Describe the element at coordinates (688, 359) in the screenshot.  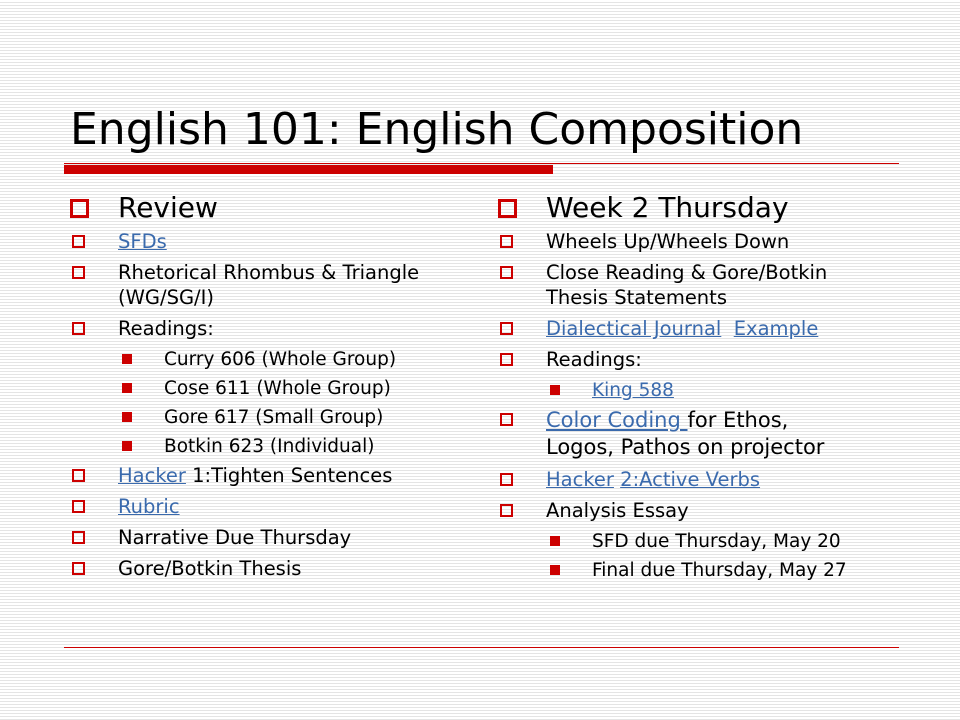
I see `right-readings-item: Readings:` at that location.